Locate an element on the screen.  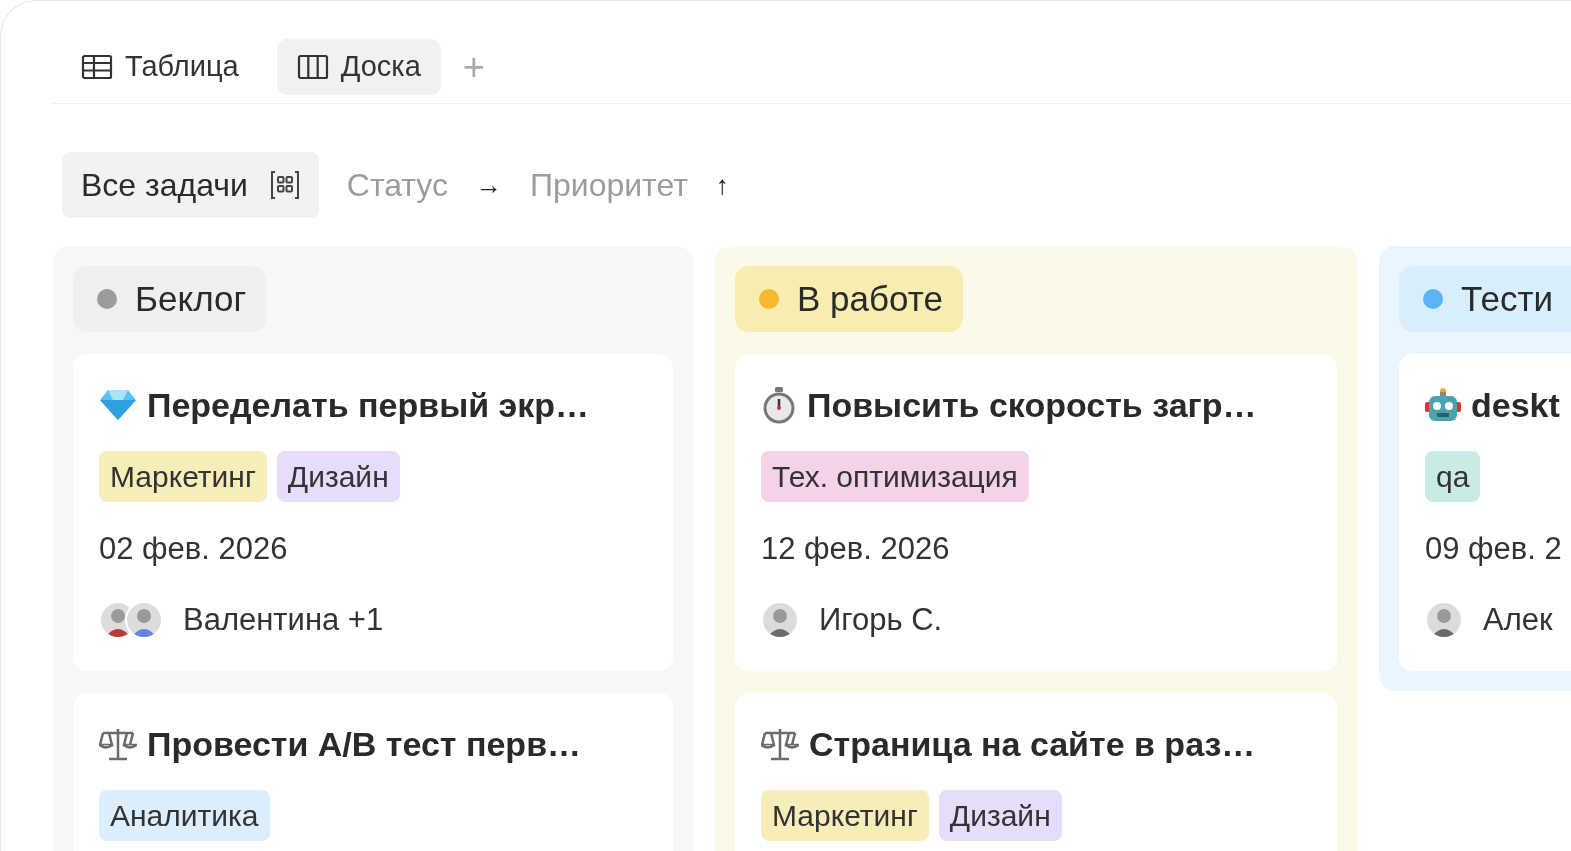
table-icon is located at coordinates (97, 67).